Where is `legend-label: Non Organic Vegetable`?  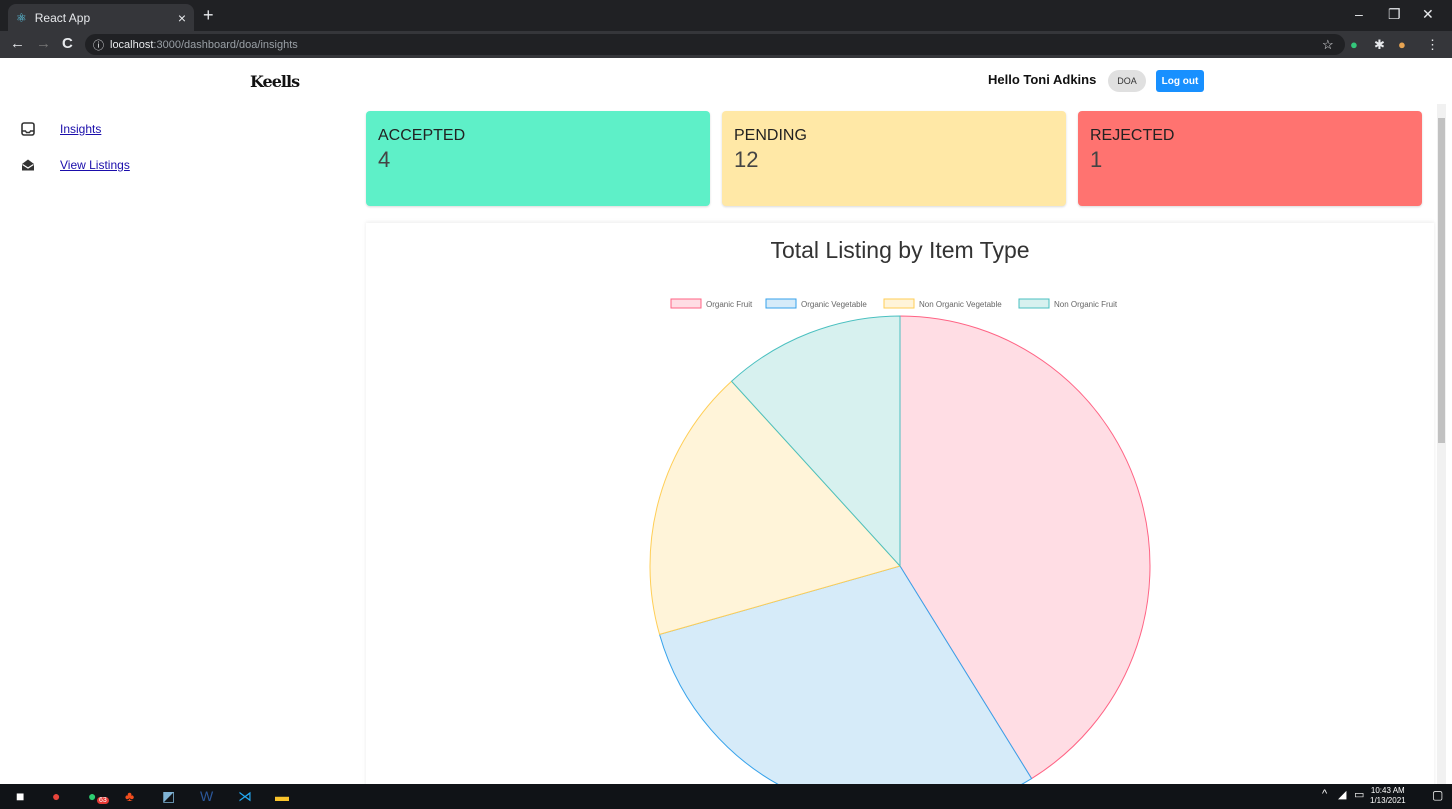
legend-label: Non Organic Vegetable is located at coordinates (960, 304).